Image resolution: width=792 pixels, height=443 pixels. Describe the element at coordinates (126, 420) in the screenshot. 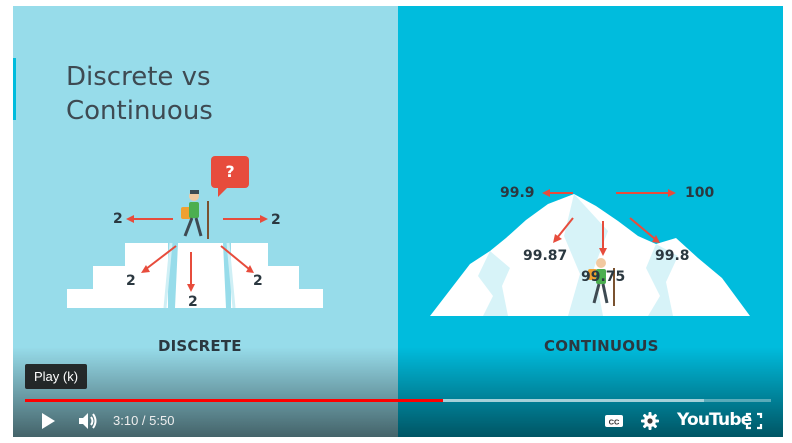

I see `current-time: 3:10` at that location.